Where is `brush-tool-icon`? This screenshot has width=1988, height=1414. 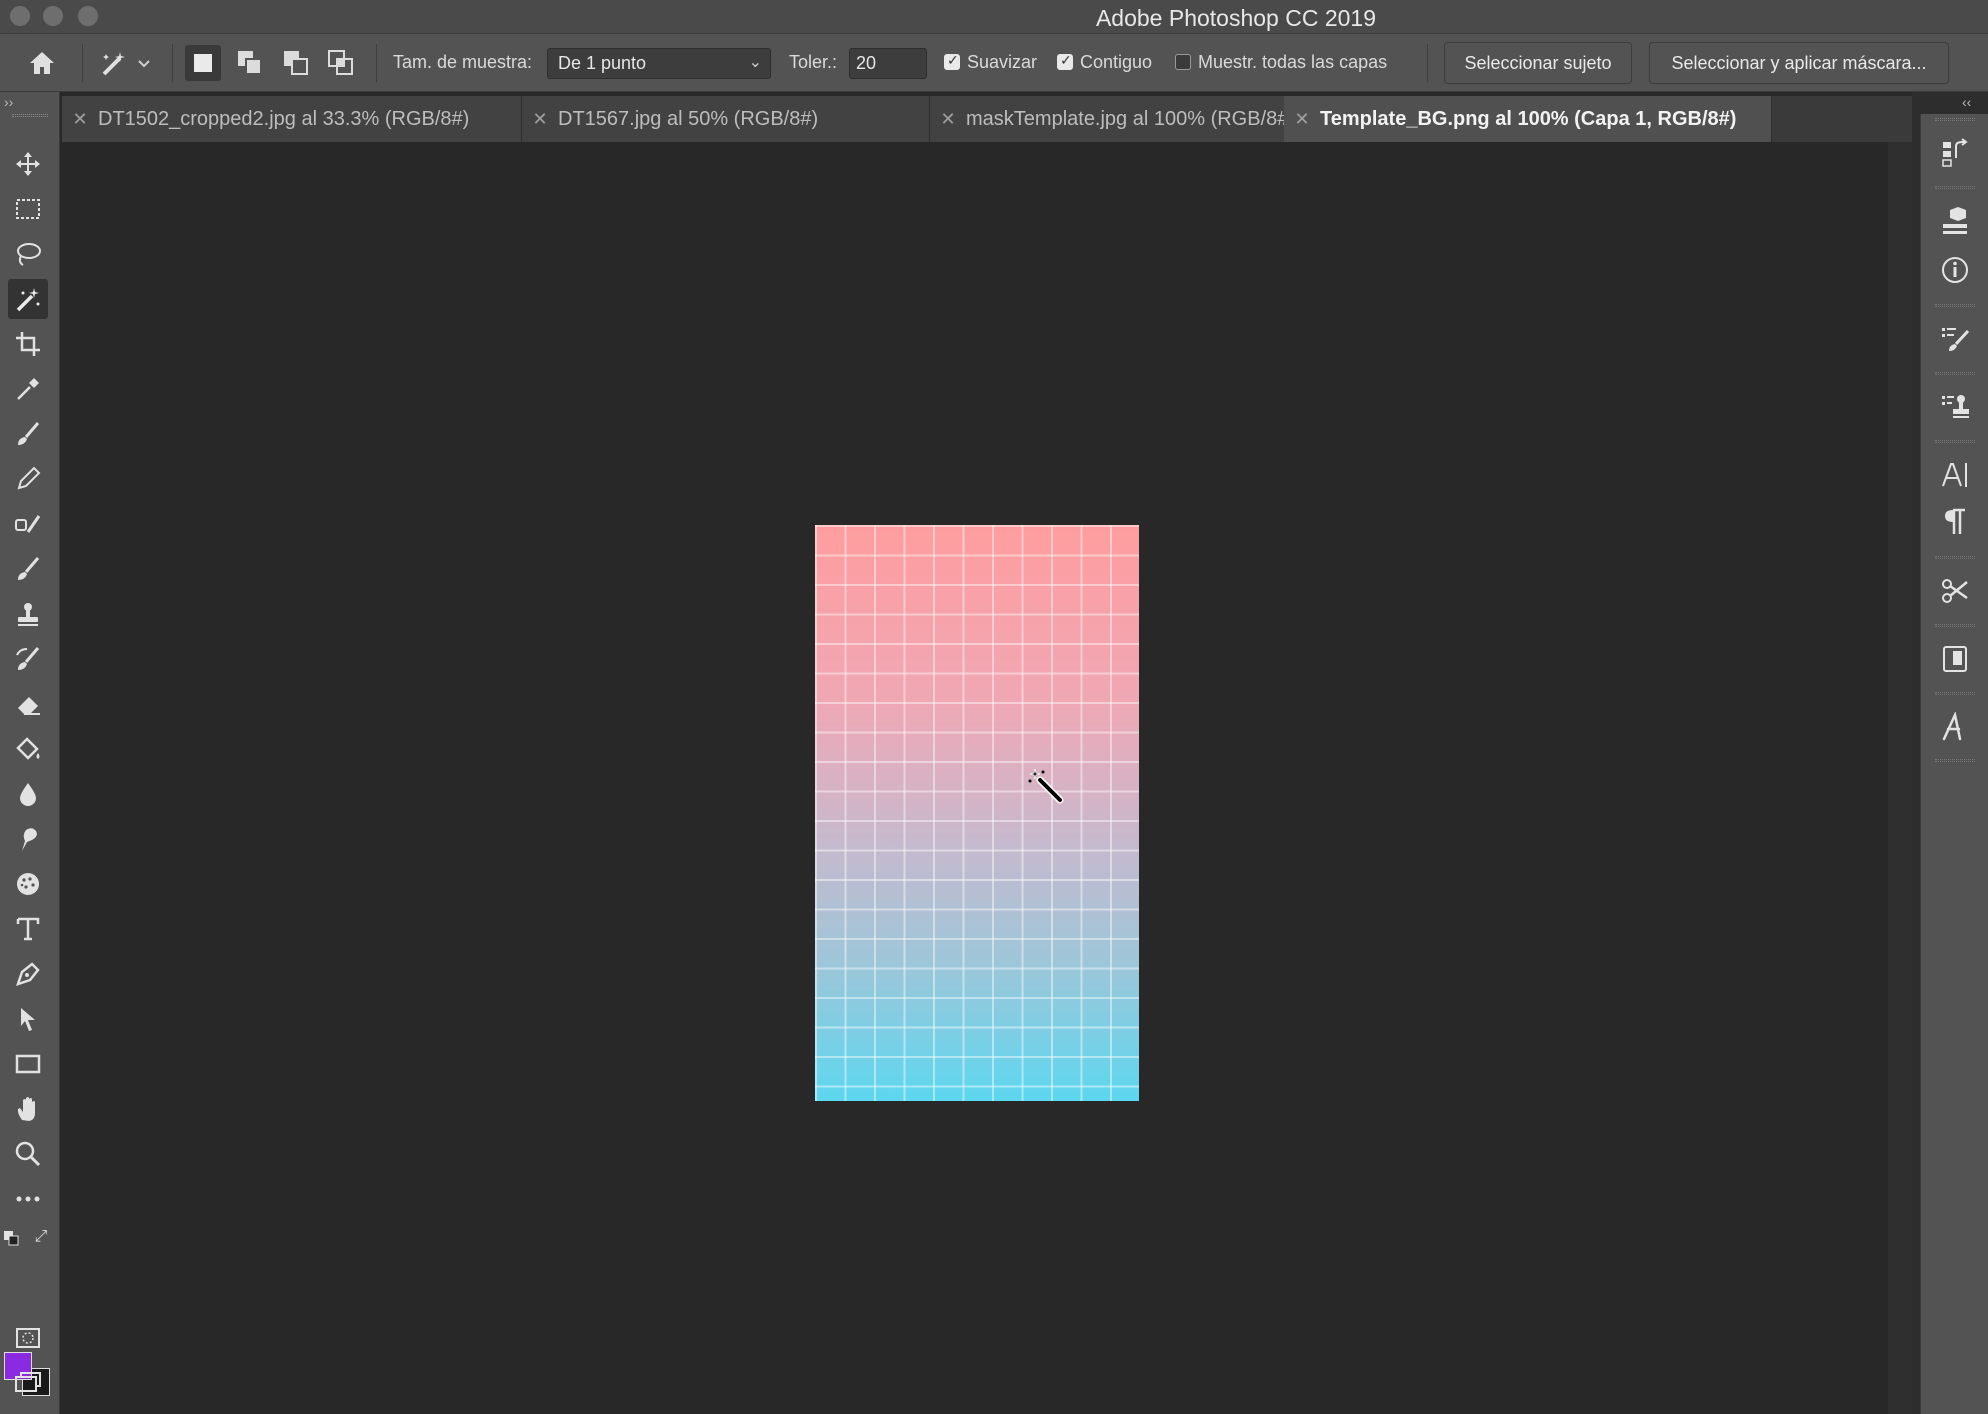
brush-tool-icon is located at coordinates (28, 434).